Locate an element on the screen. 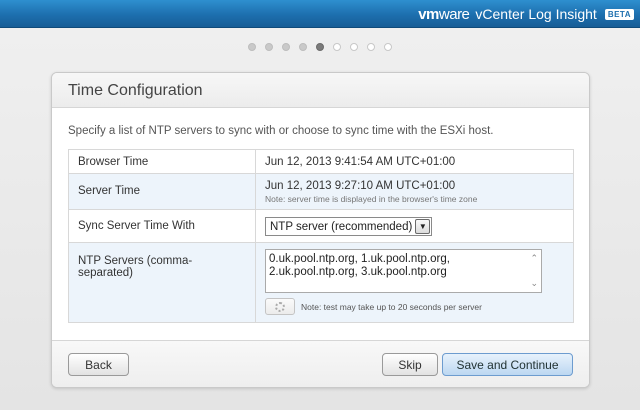 The height and width of the screenshot is (410, 640). brand: vmware vCenter Log Insight BETA is located at coordinates (526, 14).